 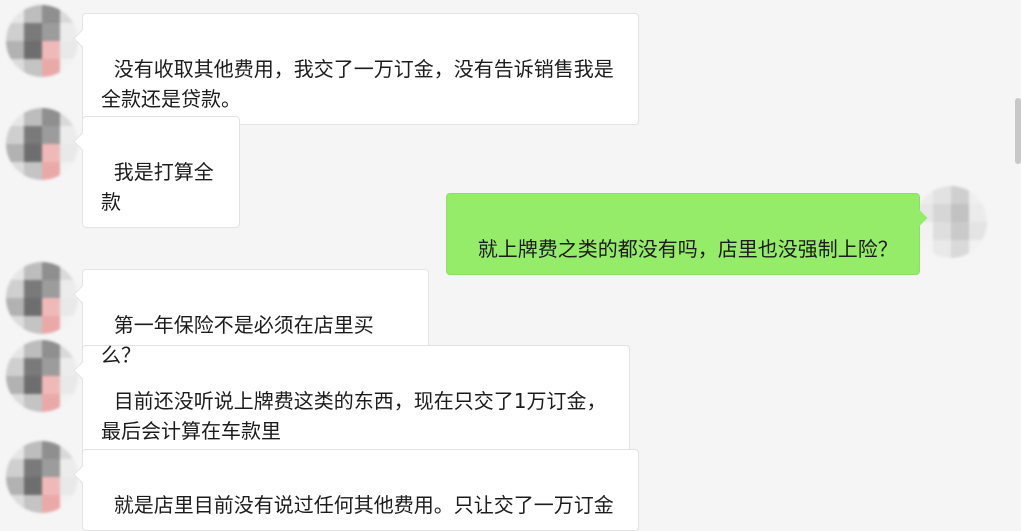 I want to click on message-bubble: 我是打算全款, so click(x=161, y=172).